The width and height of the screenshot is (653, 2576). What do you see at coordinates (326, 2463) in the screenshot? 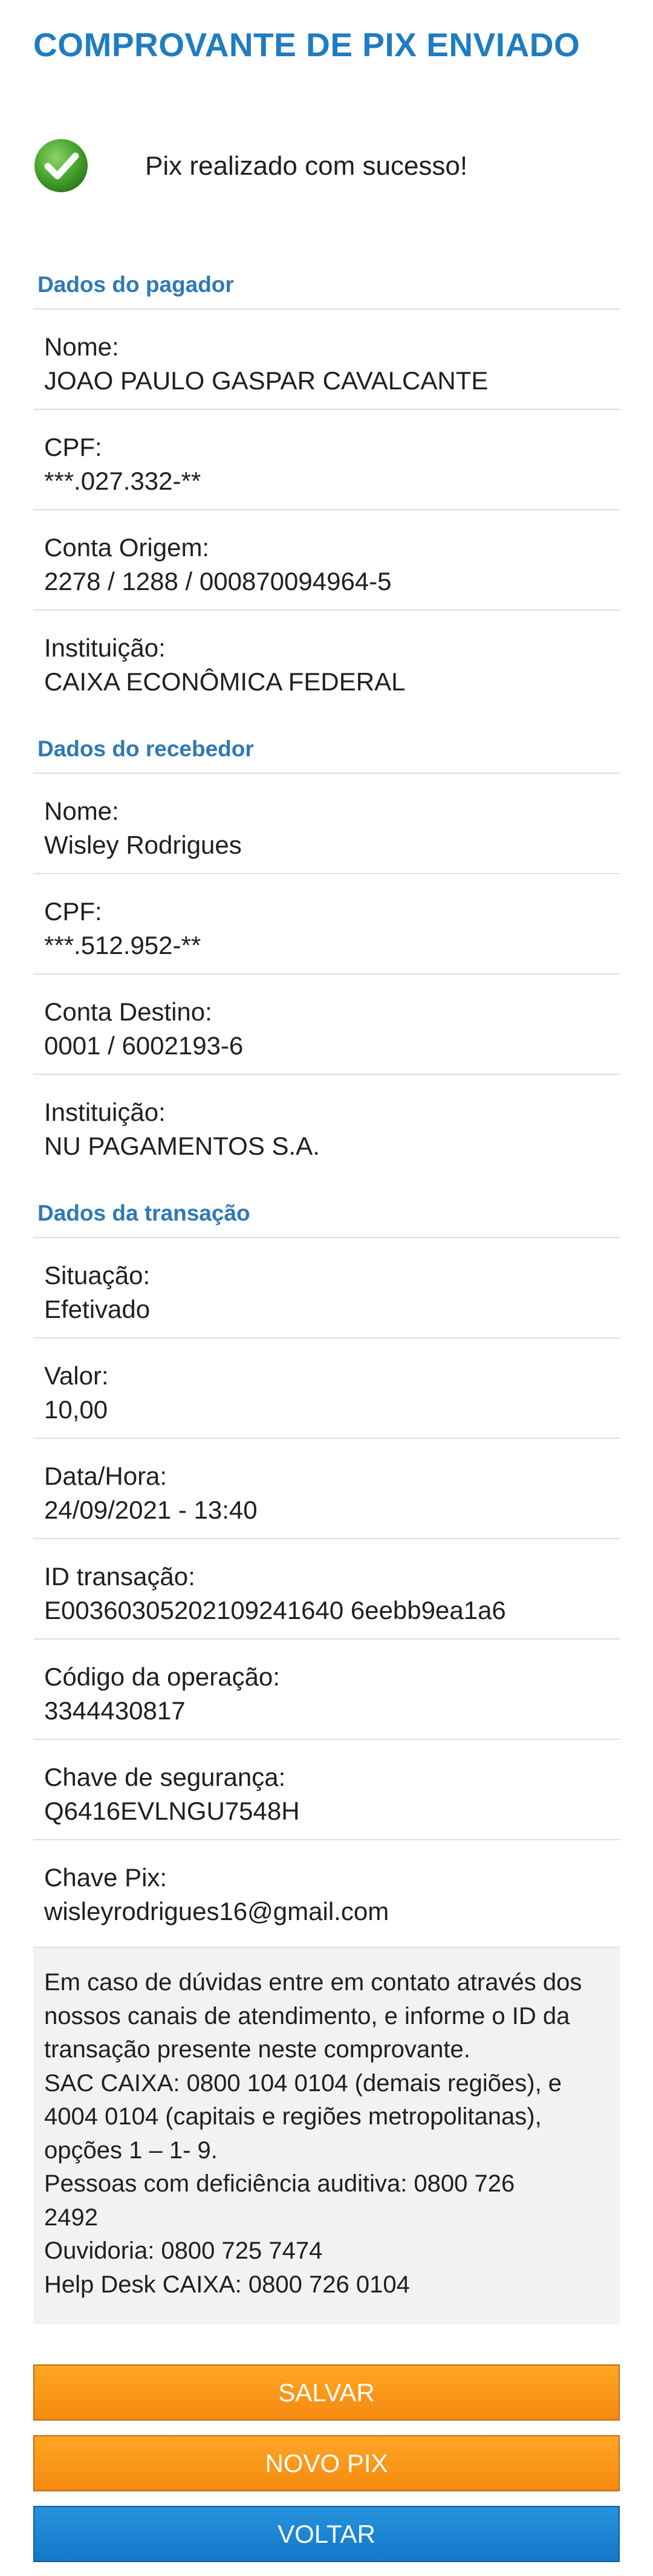
I see `new-pix-button: NOVO PIX` at bounding box center [326, 2463].